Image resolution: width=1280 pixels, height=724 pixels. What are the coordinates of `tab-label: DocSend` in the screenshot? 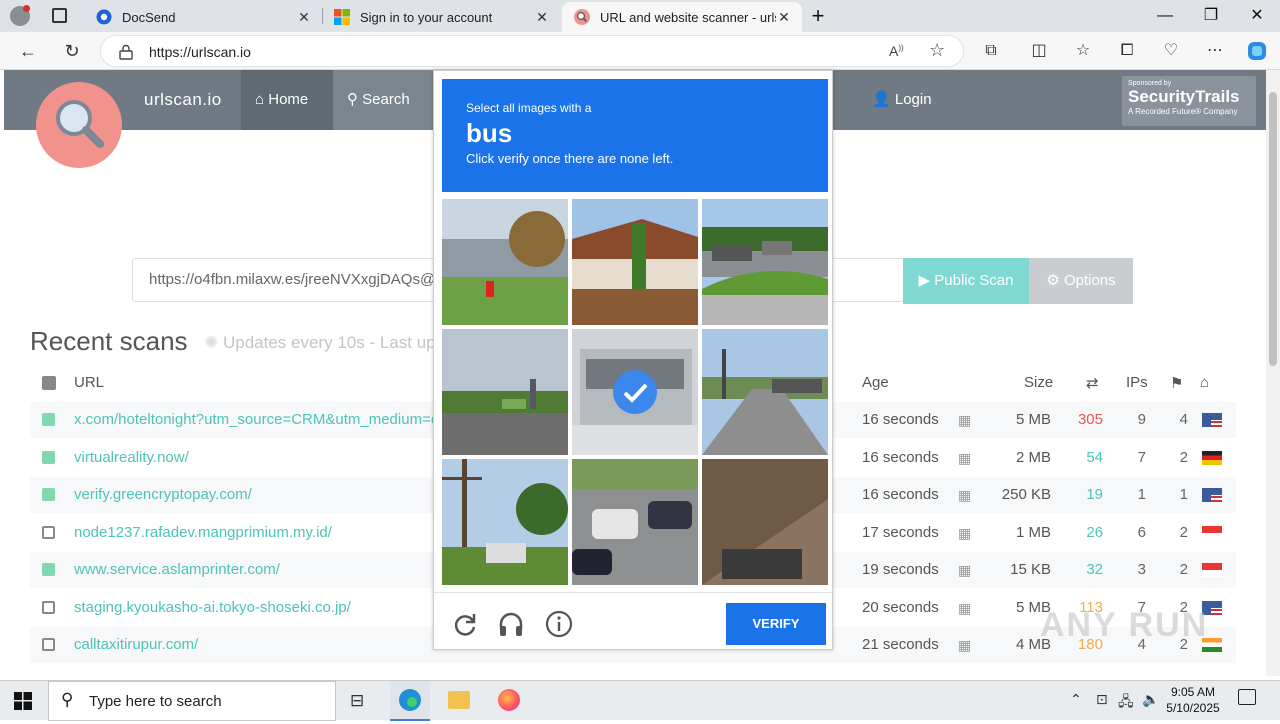 It's located at (149, 17).